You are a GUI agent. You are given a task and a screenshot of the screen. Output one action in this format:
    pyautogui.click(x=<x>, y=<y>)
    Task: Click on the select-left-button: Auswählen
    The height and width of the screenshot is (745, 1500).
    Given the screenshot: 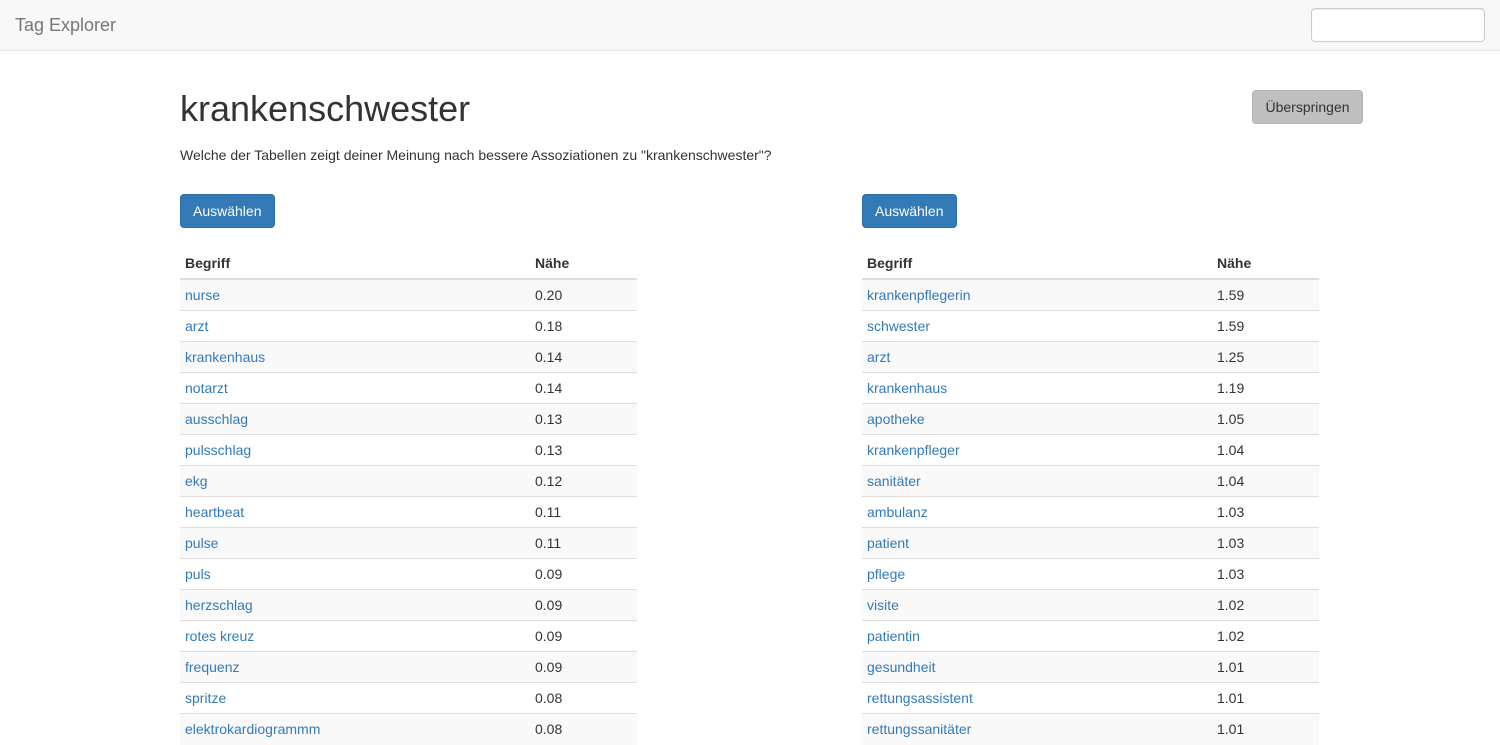 What is the action you would take?
    pyautogui.click(x=227, y=211)
    